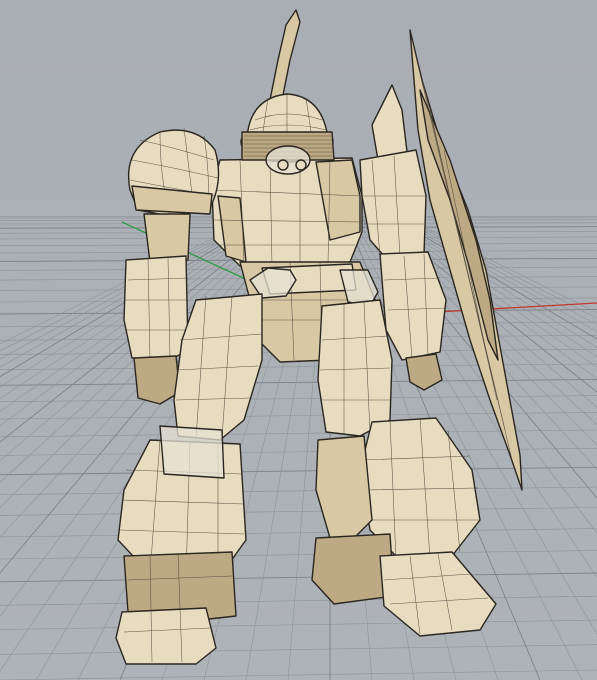  Describe the element at coordinates (176, 608) in the screenshot. I see `left-foot` at that location.